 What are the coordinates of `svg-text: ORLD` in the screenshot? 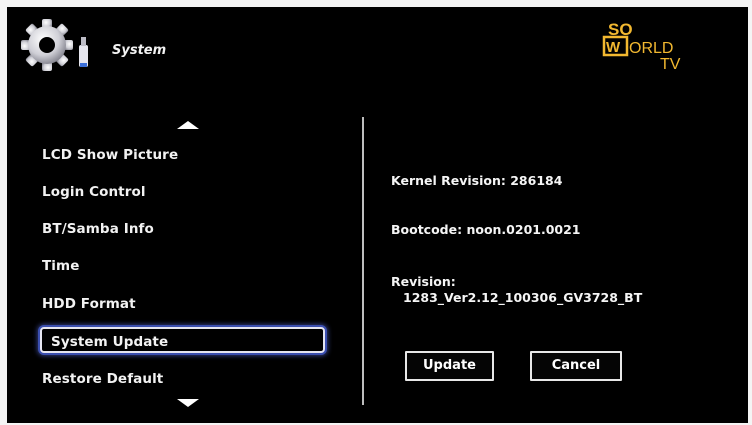 It's located at (651, 48).